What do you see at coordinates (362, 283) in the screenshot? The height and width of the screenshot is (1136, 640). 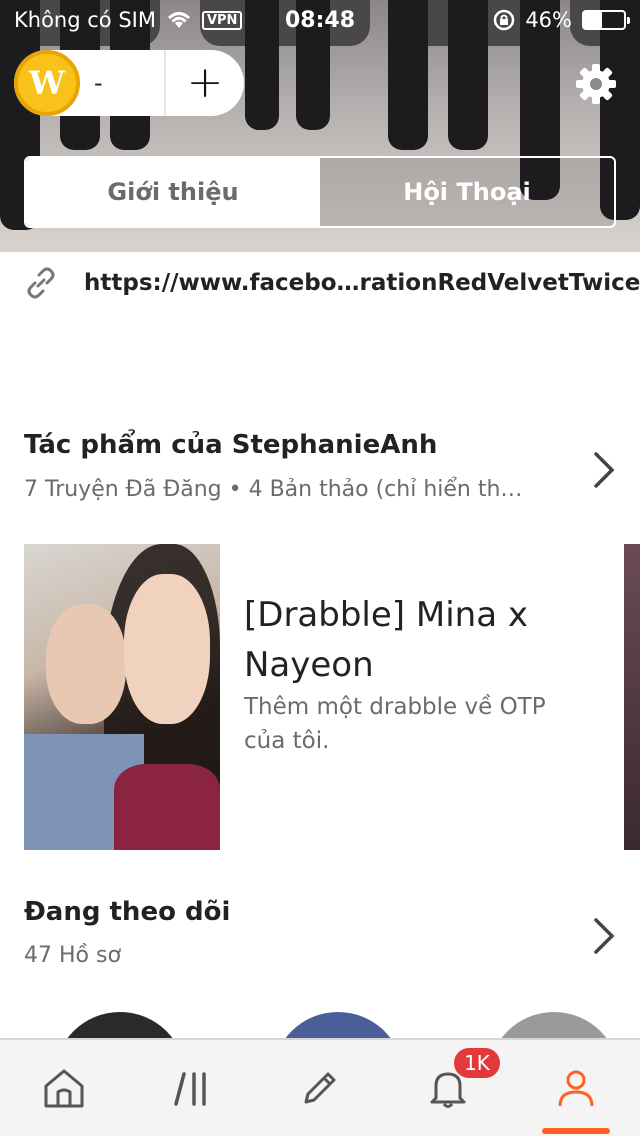 I see `profile-link: https://www.facebo…rationRedVelvetTwice` at bounding box center [362, 283].